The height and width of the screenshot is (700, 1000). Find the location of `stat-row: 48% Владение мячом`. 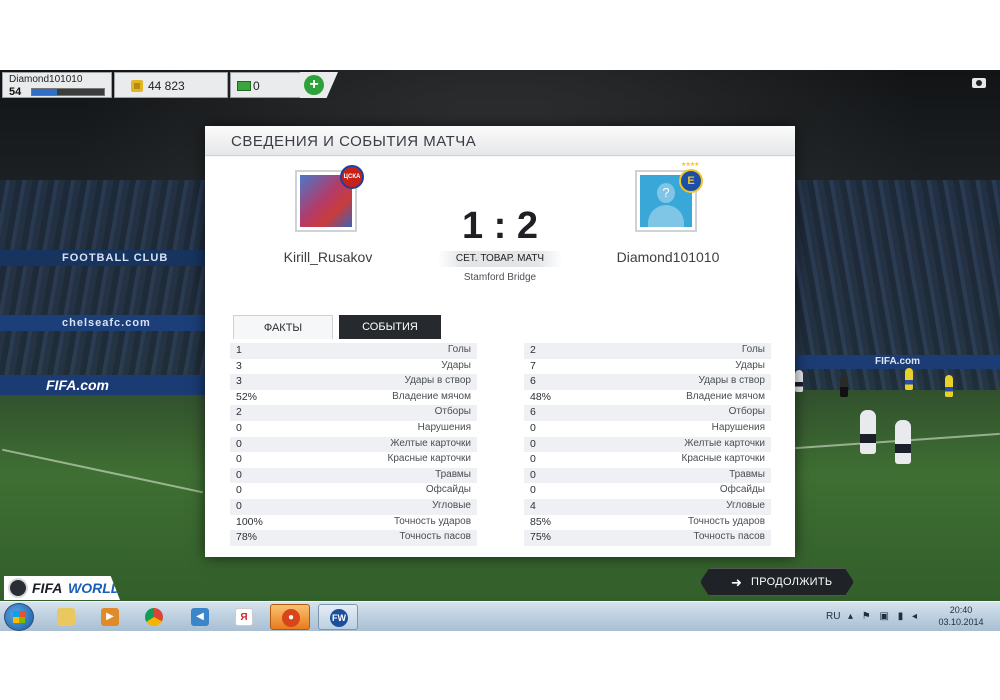

stat-row: 48% Владение мячом is located at coordinates (647, 398).